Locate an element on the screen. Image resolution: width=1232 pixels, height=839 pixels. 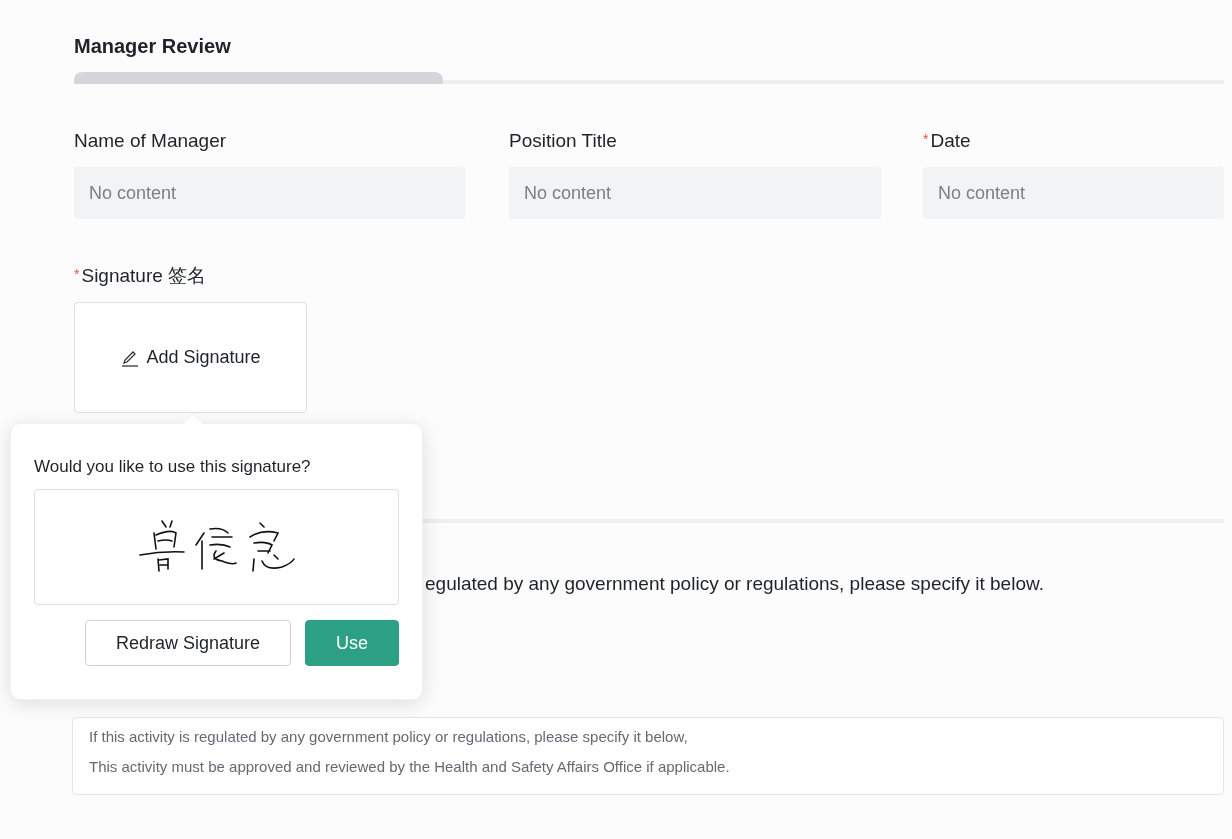
popover-prompt: Would you like to use this signature? is located at coordinates (172, 467).